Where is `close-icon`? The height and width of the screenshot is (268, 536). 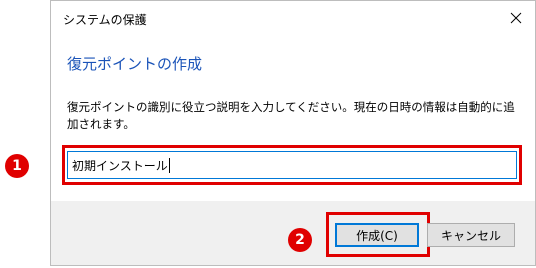
close-icon is located at coordinates (516, 18).